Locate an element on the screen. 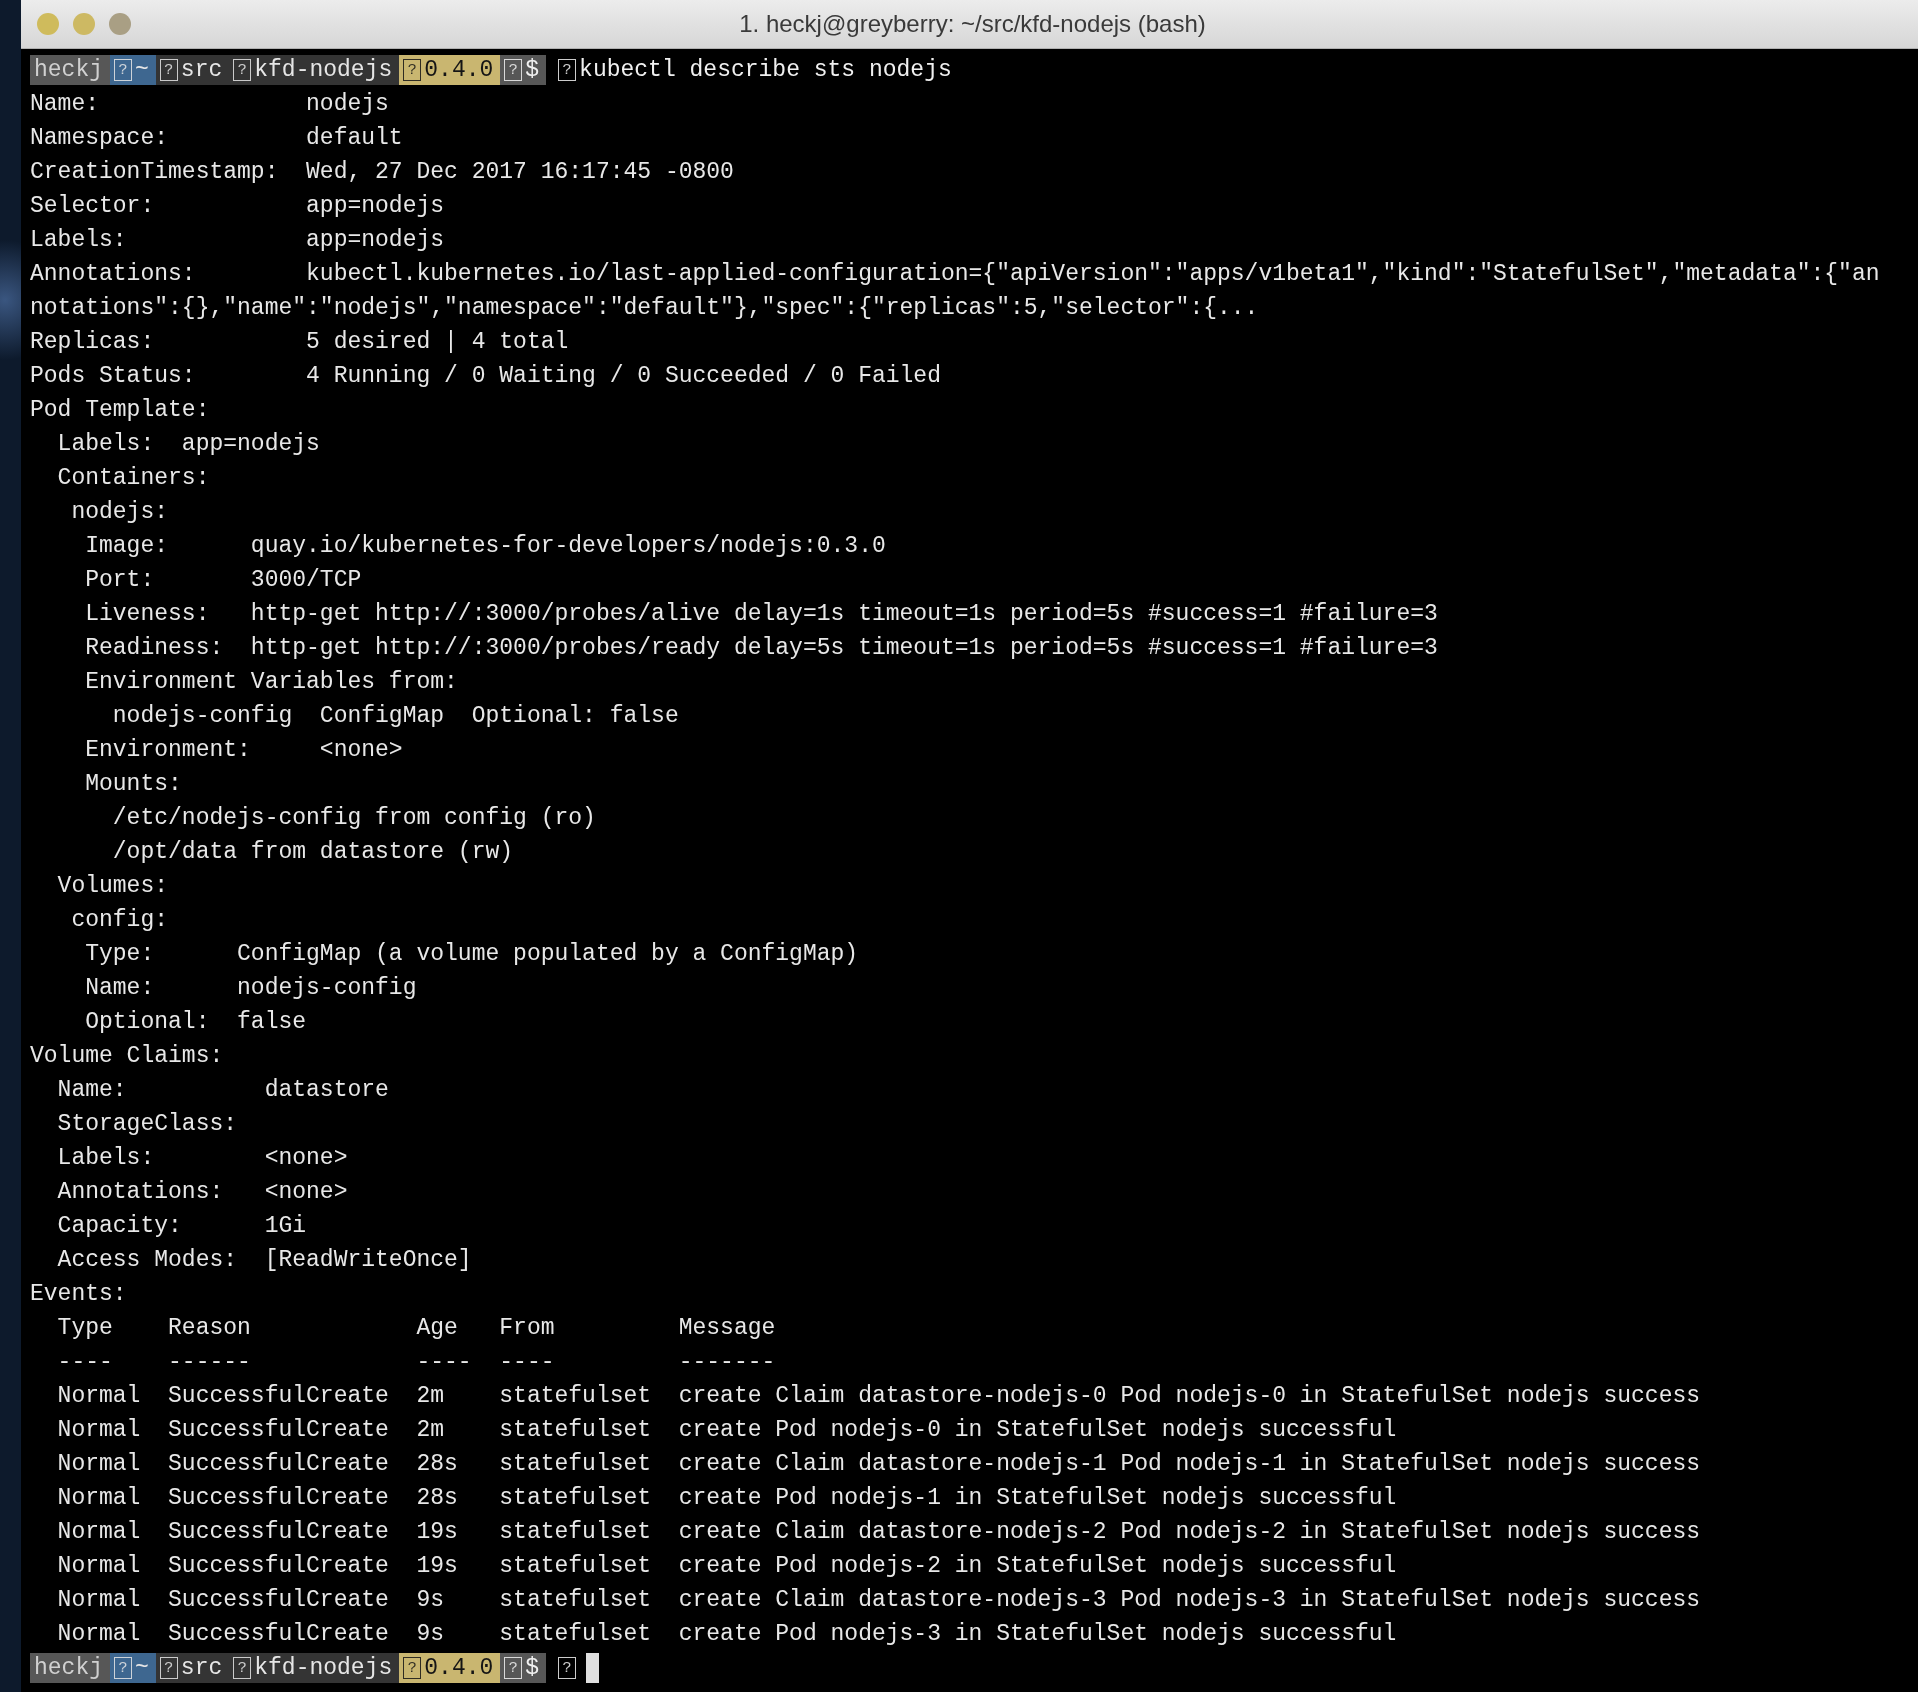  output-line: Image: quay.io/kubernetes-for-developers/nodejs:0.3.0 is located at coordinates (485, 546).